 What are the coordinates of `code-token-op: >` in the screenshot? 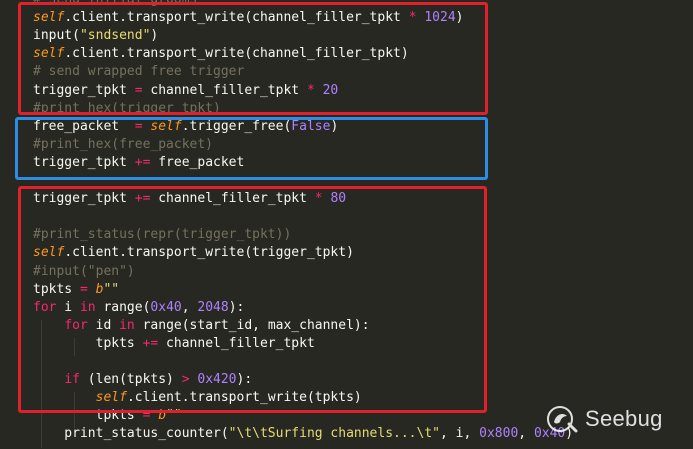 It's located at (185, 380).